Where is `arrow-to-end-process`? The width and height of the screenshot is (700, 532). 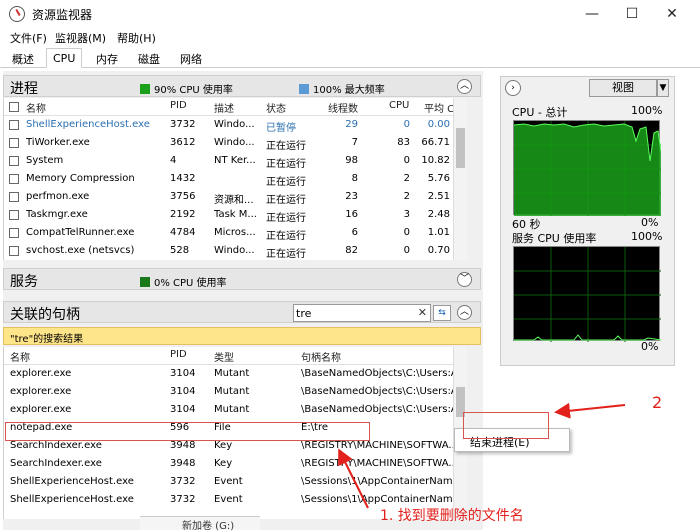
arrow-to-end-process is located at coordinates (590, 410).